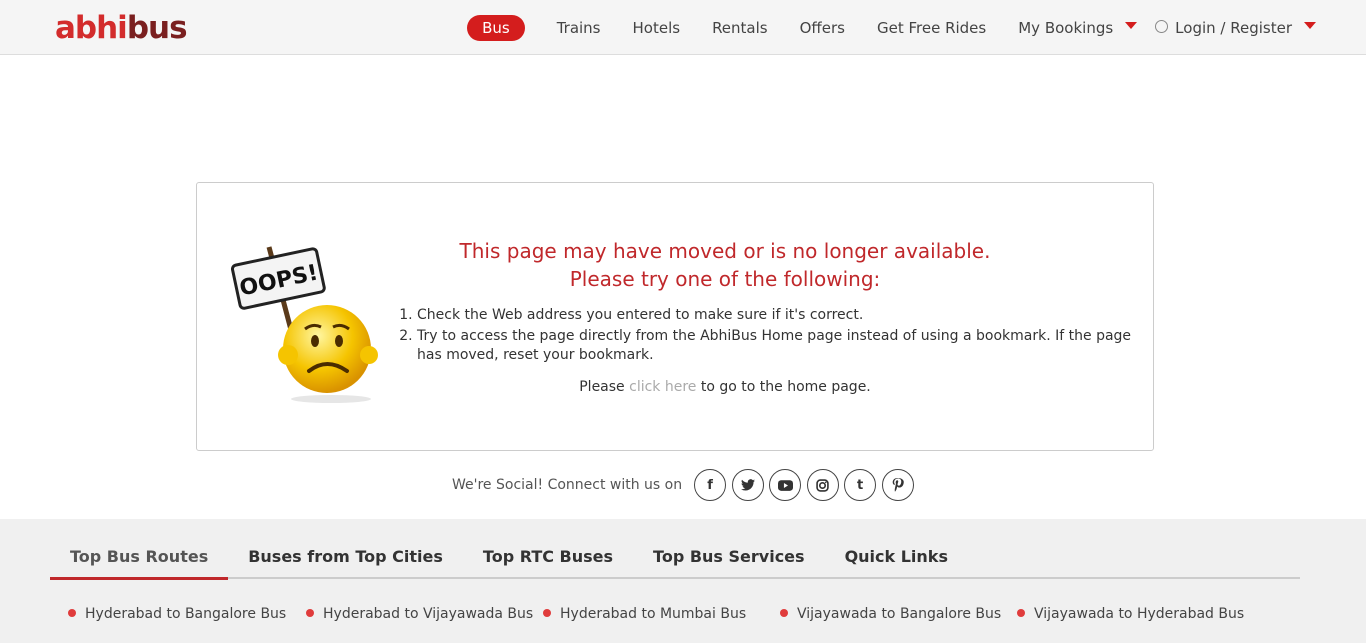  What do you see at coordinates (729, 558) in the screenshot?
I see `tab-top-bus-services: Top Bus Services` at bounding box center [729, 558].